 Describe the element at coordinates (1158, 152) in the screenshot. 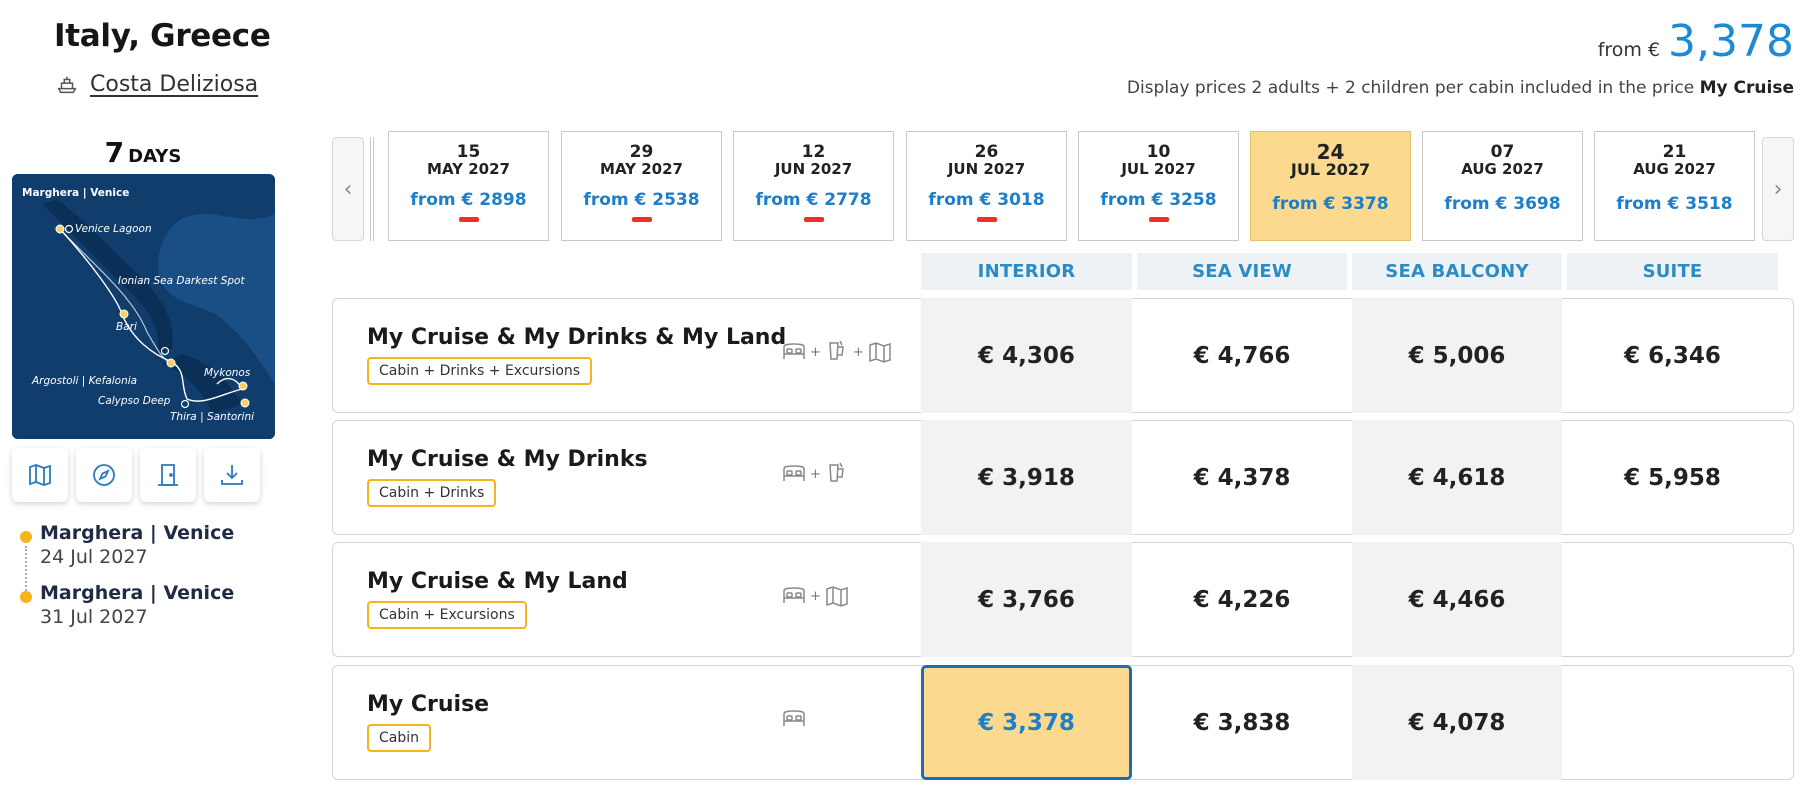

I see `date-day: 10` at that location.